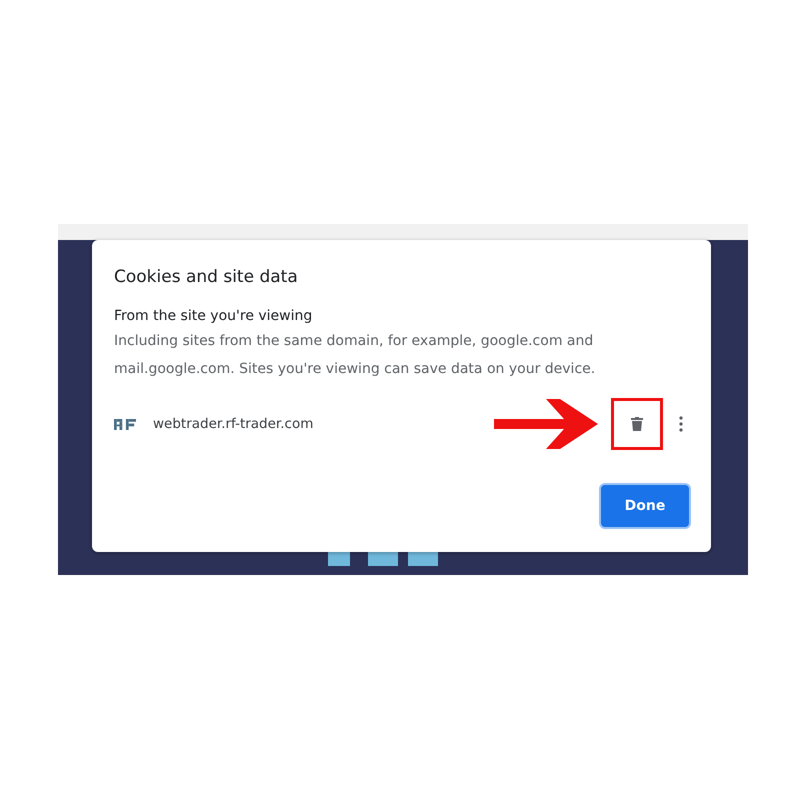  I want to click on site-domain: webtrader.rf-trader.com, so click(233, 424).